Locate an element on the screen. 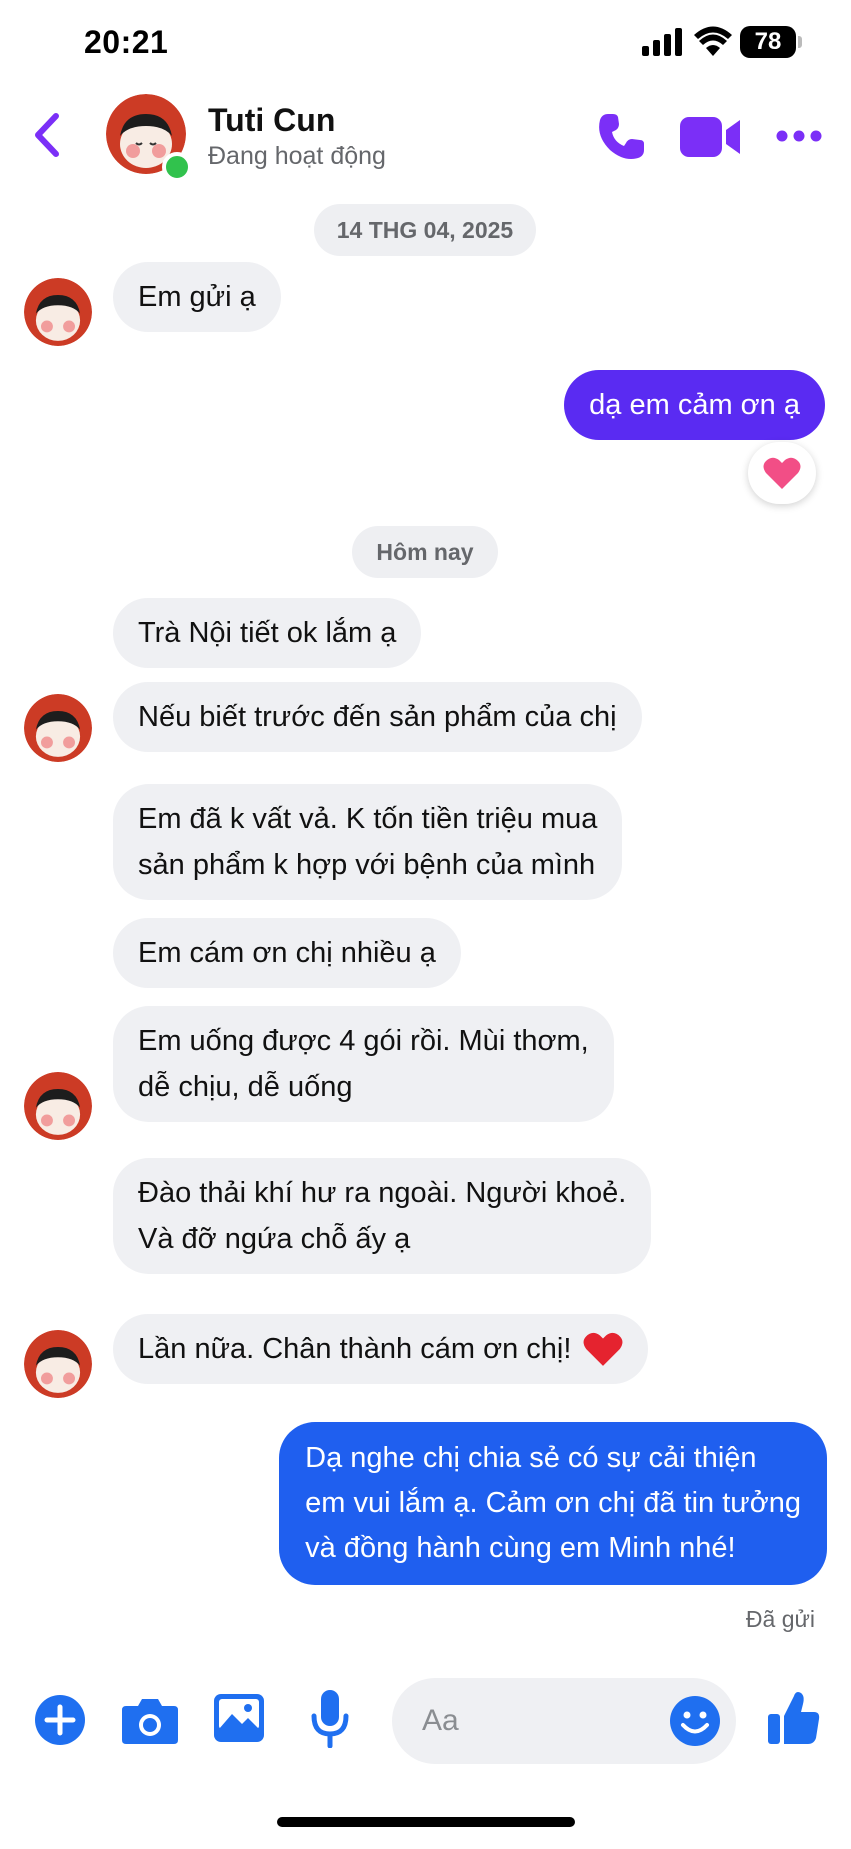 Image resolution: width=851 pixels, height=1849 pixels. date-divider: 14 THG 04, 2025 is located at coordinates (425, 230).